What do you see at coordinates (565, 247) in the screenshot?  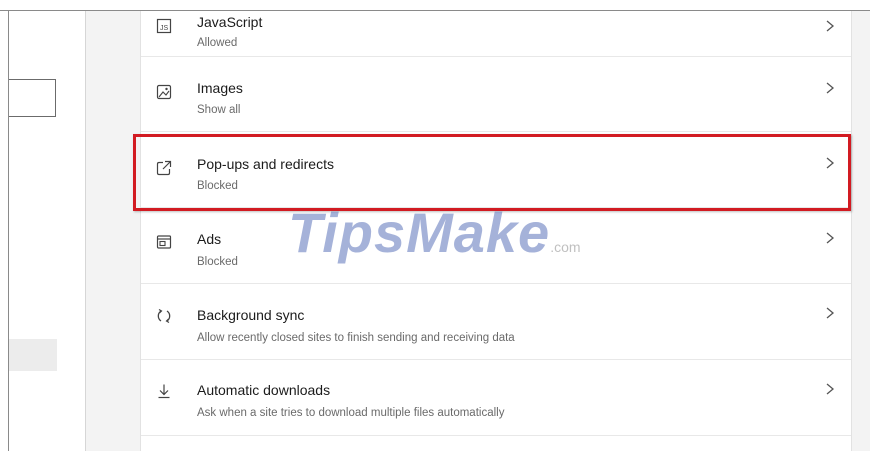 I see `watermark-suffix: .com` at bounding box center [565, 247].